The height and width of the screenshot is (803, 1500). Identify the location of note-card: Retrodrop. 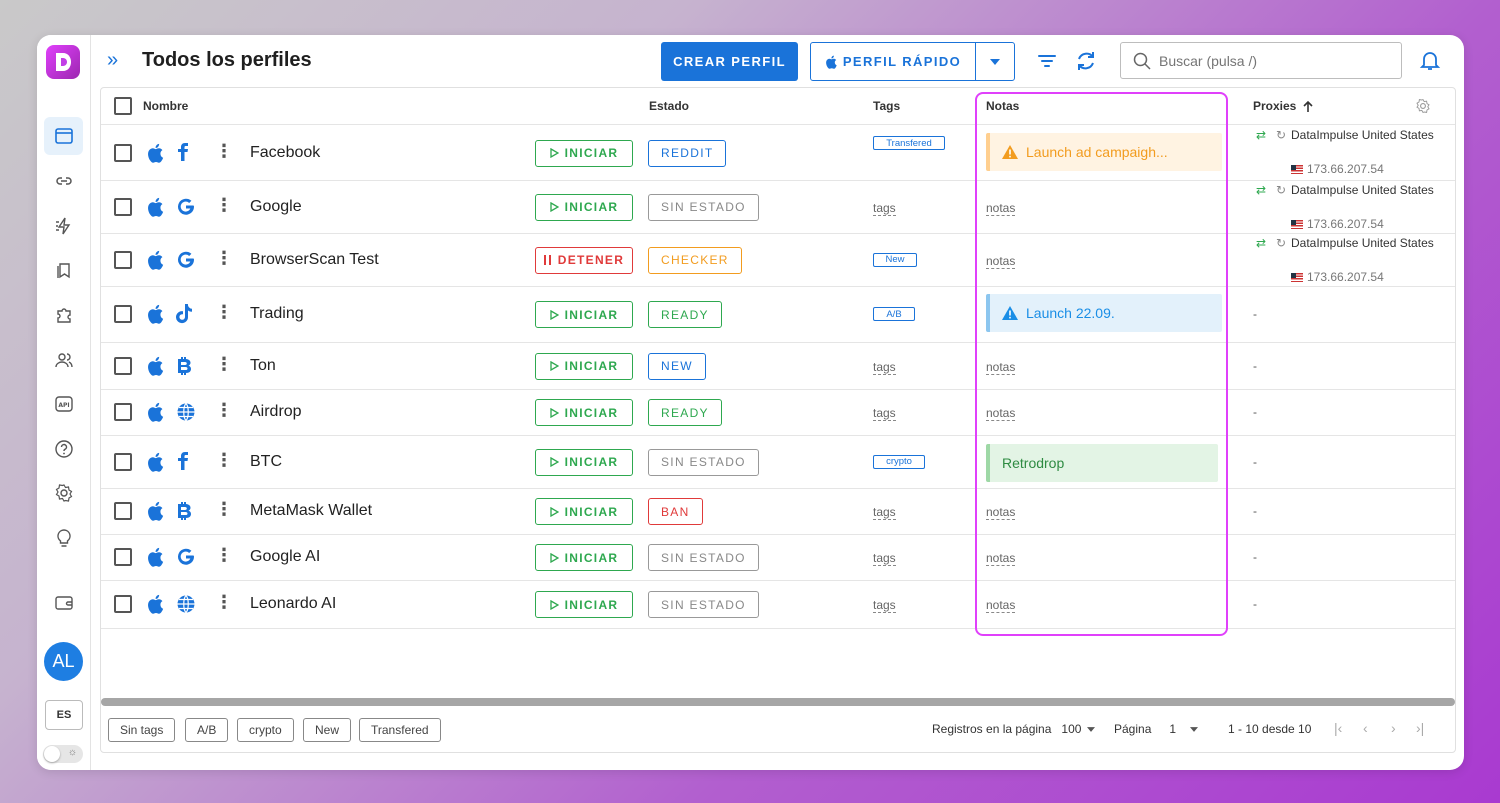
(1102, 462).